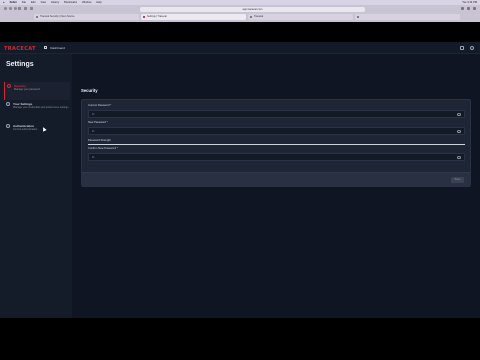  I want to click on menubar-clock: Tue 3:14 PM, so click(469, 2).